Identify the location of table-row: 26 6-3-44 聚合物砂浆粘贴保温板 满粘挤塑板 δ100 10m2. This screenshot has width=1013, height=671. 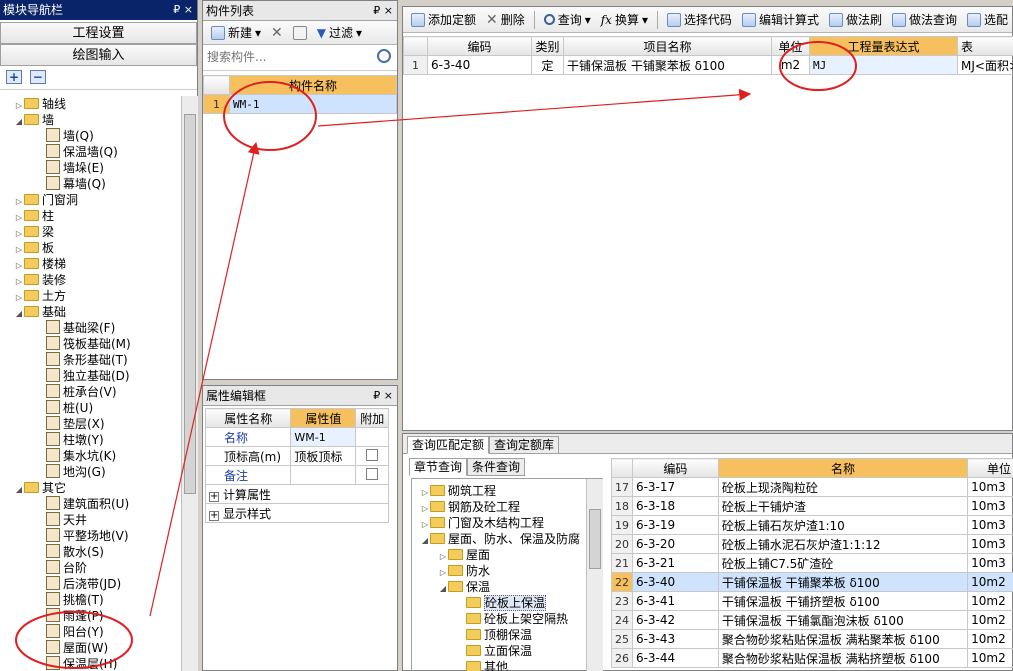
(812, 658).